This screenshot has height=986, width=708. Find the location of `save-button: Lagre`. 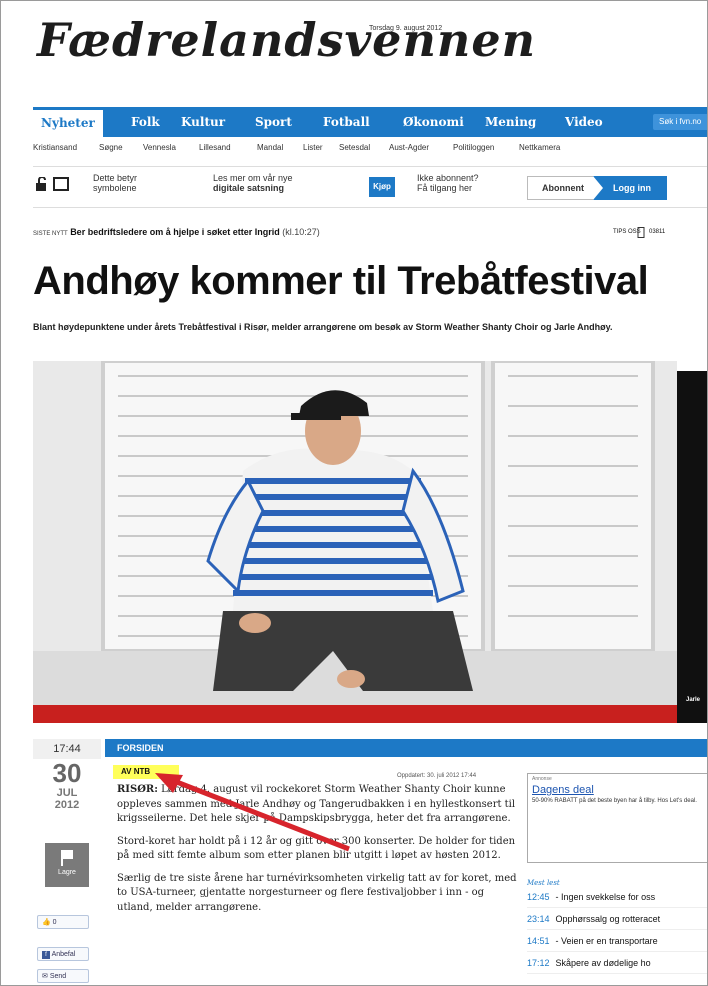

save-button: Lagre is located at coordinates (67, 865).